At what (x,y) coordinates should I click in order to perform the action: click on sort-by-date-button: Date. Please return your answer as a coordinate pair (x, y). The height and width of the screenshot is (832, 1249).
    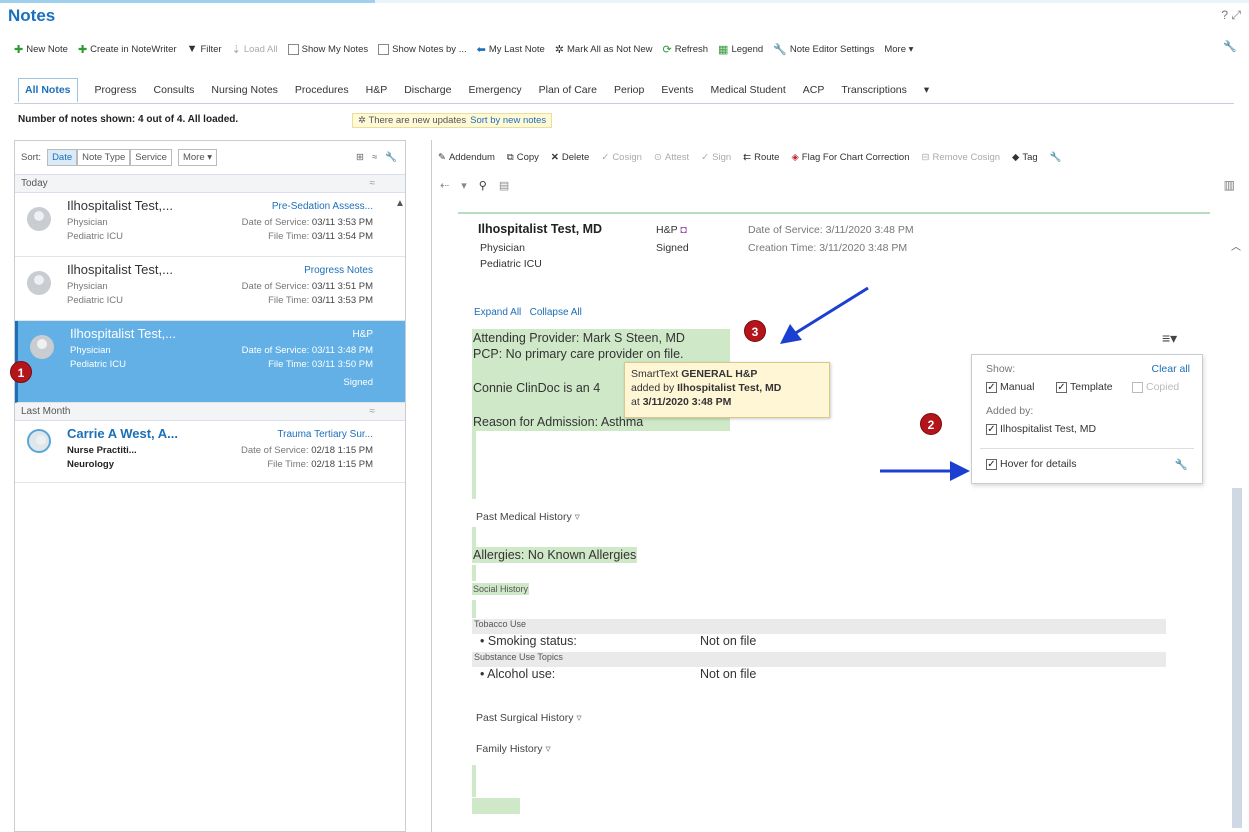
    Looking at the image, I should click on (62, 157).